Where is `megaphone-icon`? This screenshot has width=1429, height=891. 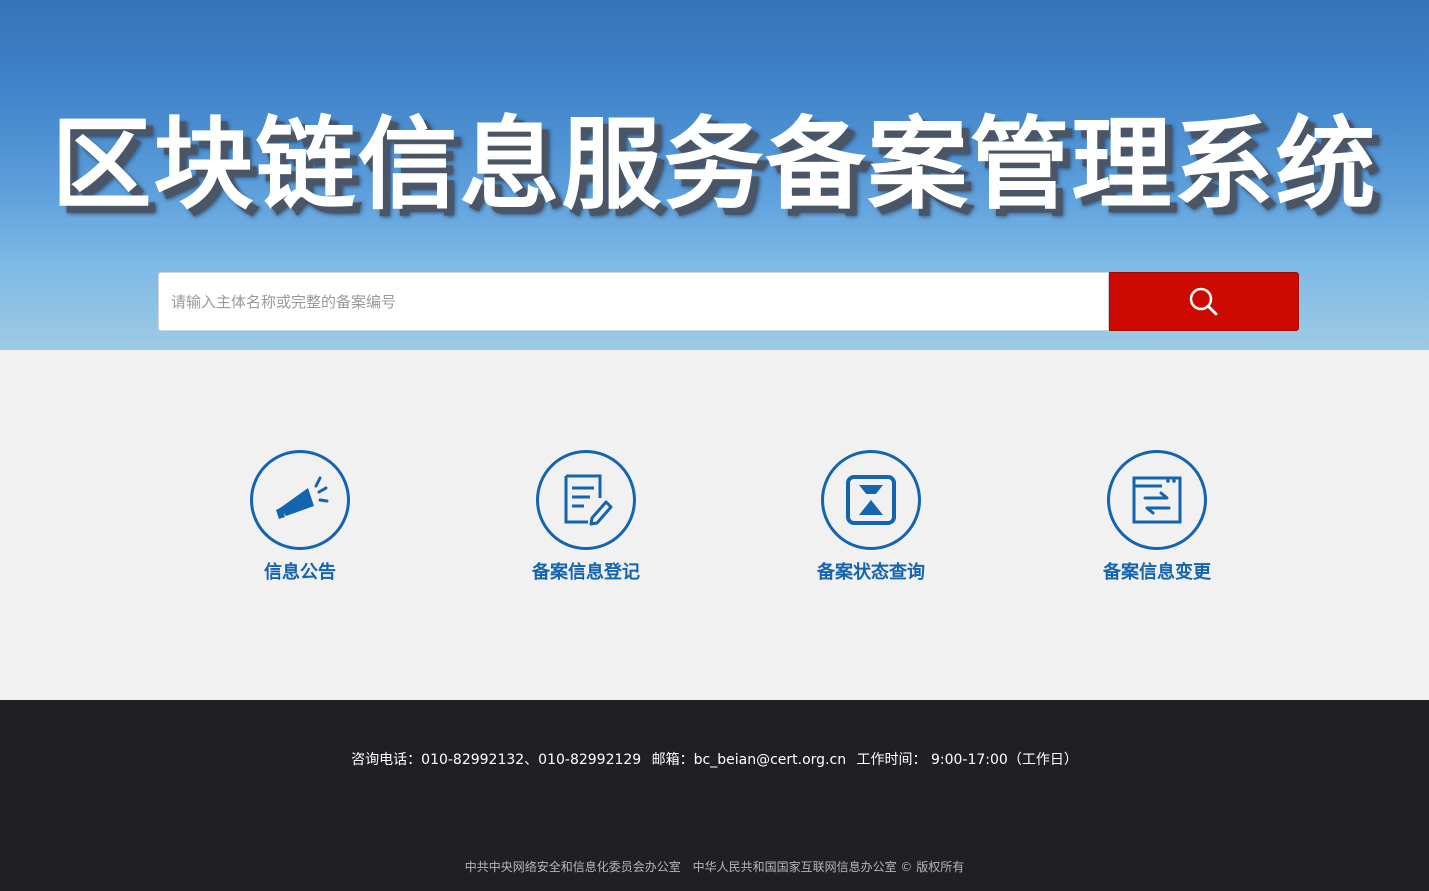
megaphone-icon is located at coordinates (302, 497).